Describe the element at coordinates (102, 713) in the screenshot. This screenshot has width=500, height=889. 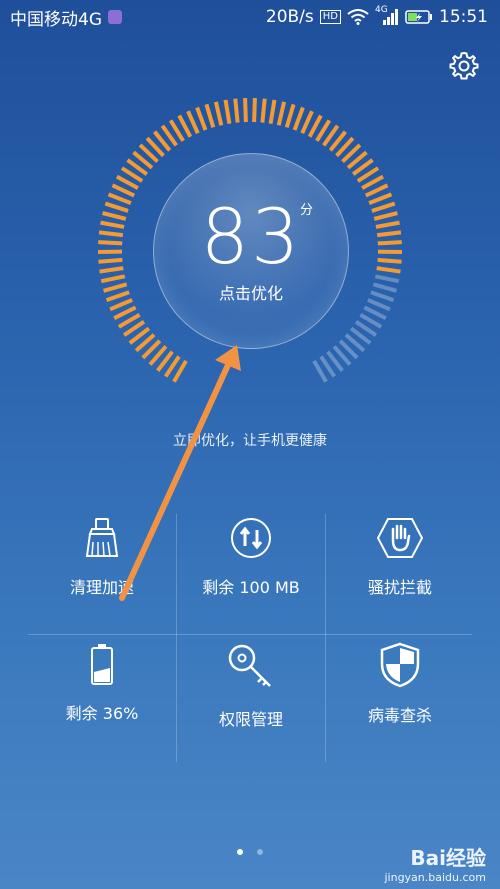
I see `battery-label: 剩余 36%` at that location.